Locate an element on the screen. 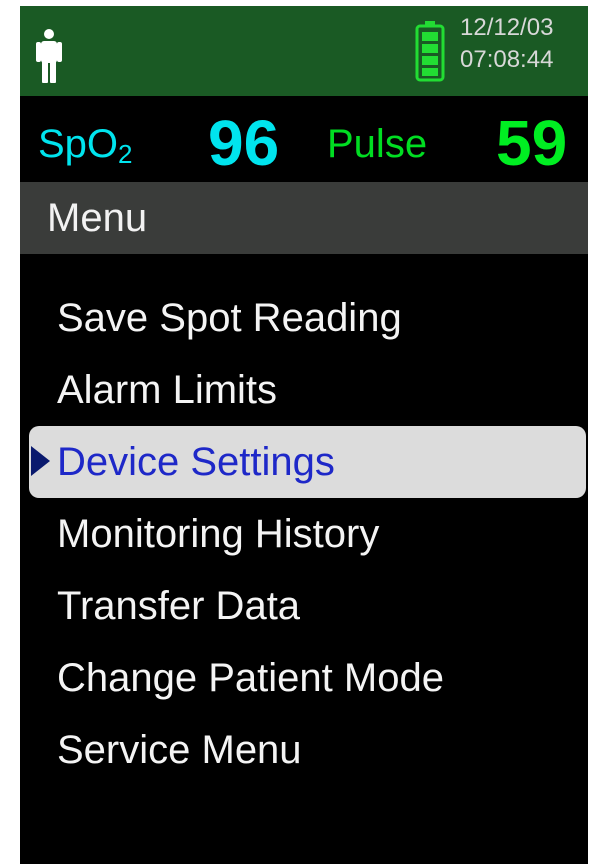 The image size is (590, 864). spo2-label: SpO2 is located at coordinates (85, 145).